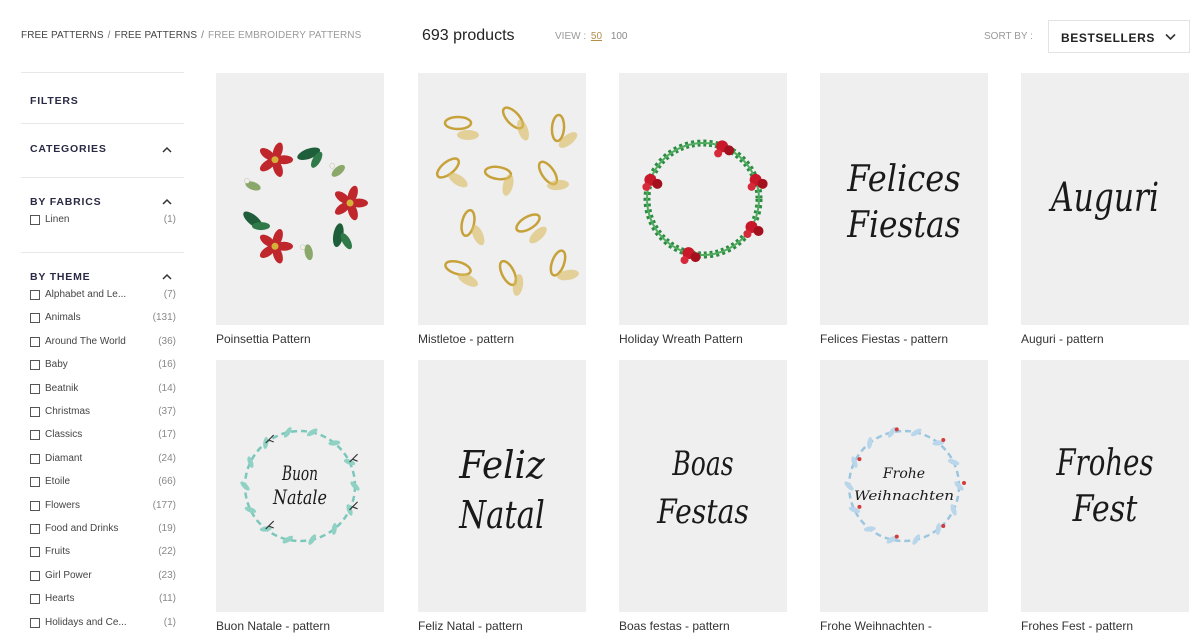 Image resolution: width=1200 pixels, height=643 pixels. I want to click on view-option-100: 100, so click(619, 36).